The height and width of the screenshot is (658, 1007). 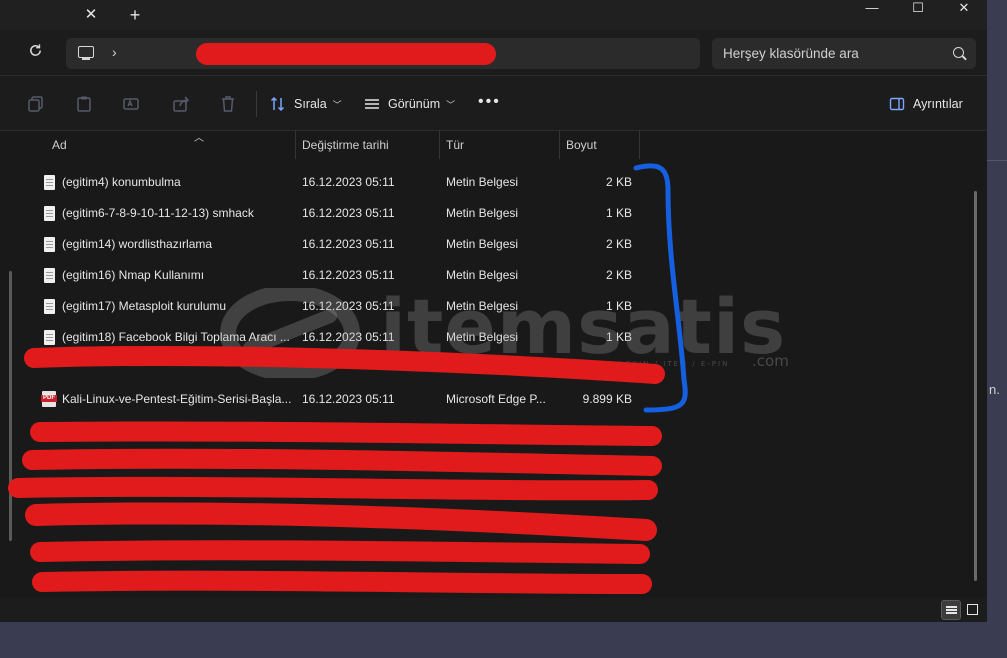 What do you see at coordinates (964, 15) in the screenshot?
I see `close-window-button: ✕` at bounding box center [964, 15].